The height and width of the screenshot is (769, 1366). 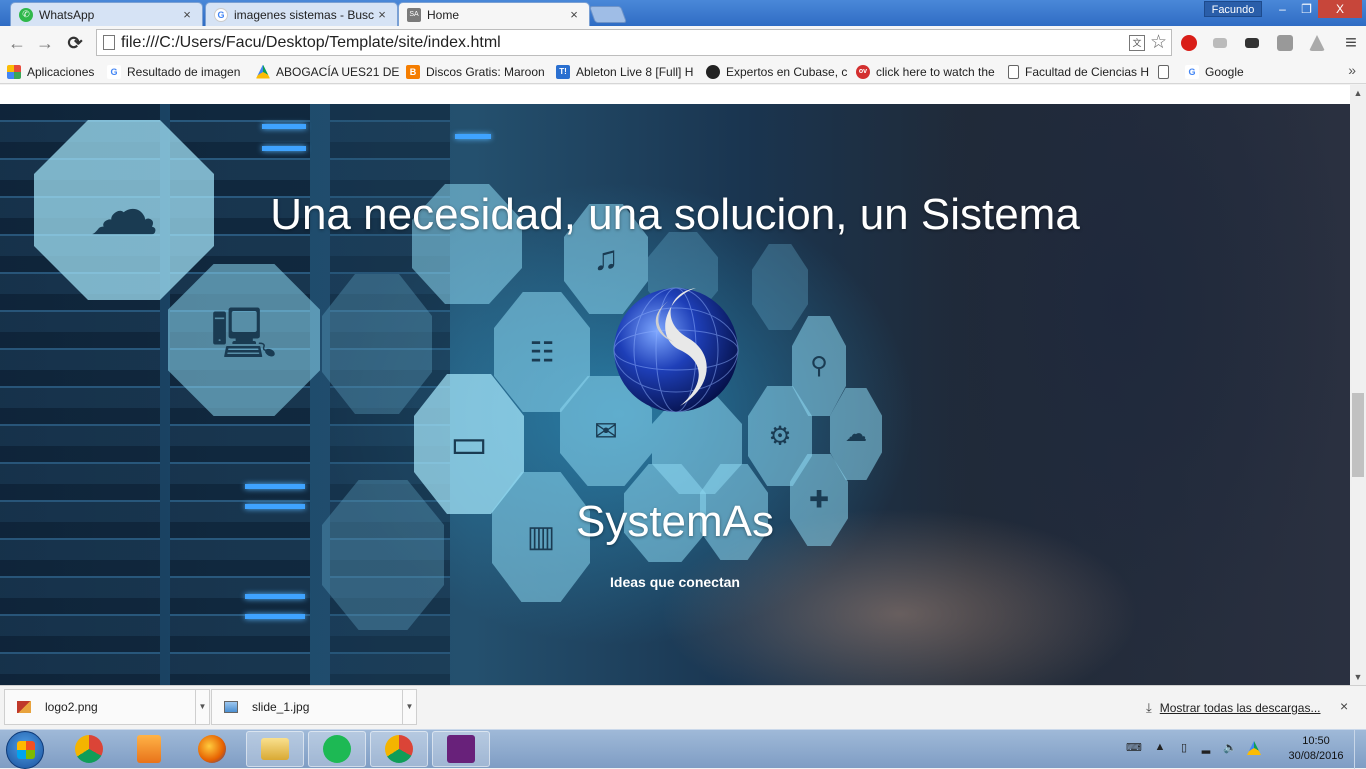 I want to click on close-window-button: X, so click(x=1340, y=9).